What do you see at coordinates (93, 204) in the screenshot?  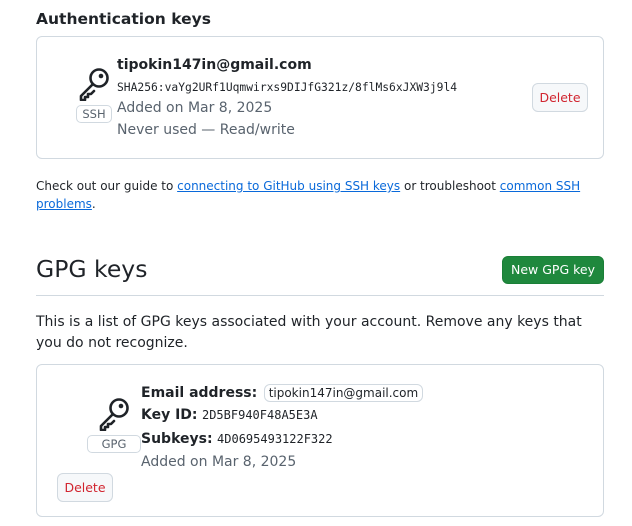 I see `guide-suffix: .` at bounding box center [93, 204].